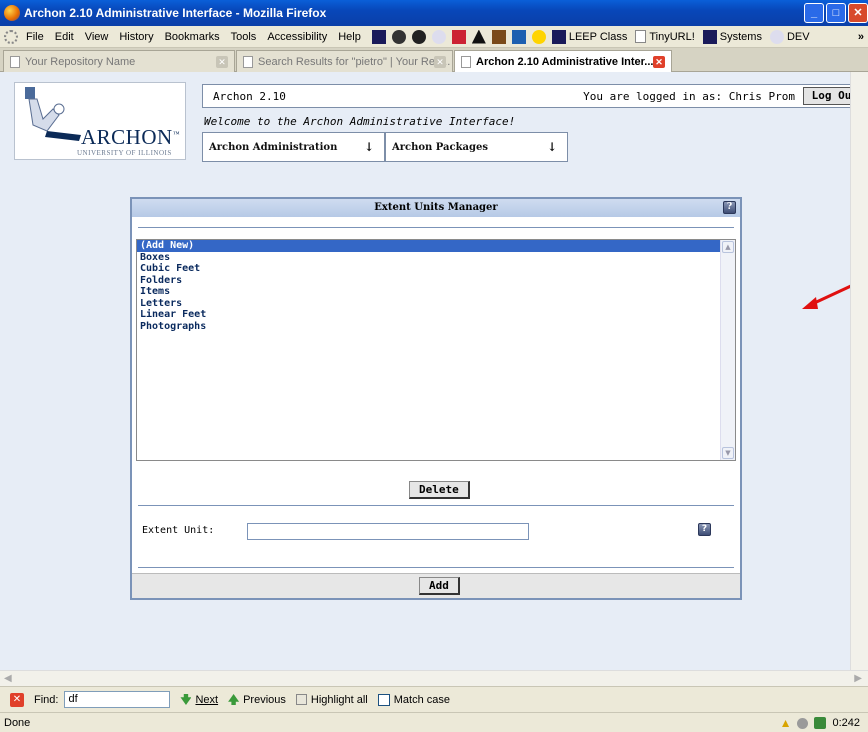 The width and height of the screenshot is (868, 732). I want to click on tab-archon-admin: Archon 2.10 Administrative Inter... ✕, so click(563, 61).